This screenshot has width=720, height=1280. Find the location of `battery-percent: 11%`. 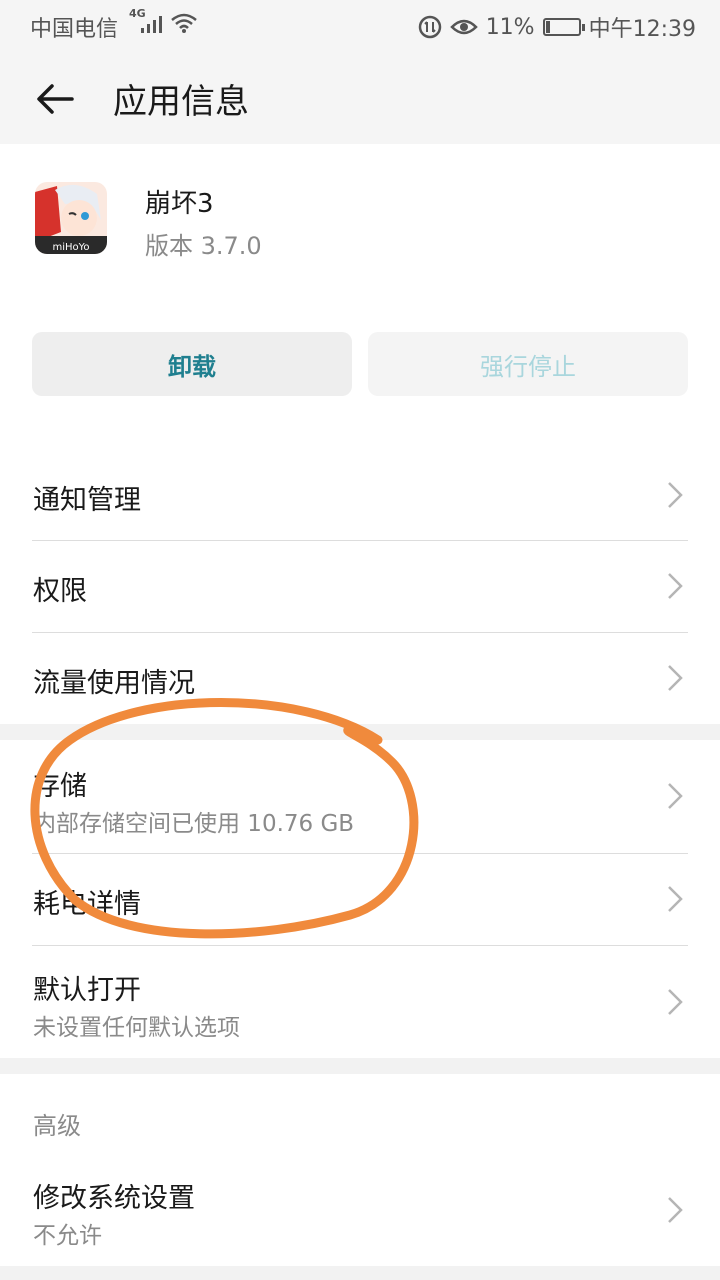

battery-percent: 11% is located at coordinates (510, 27).